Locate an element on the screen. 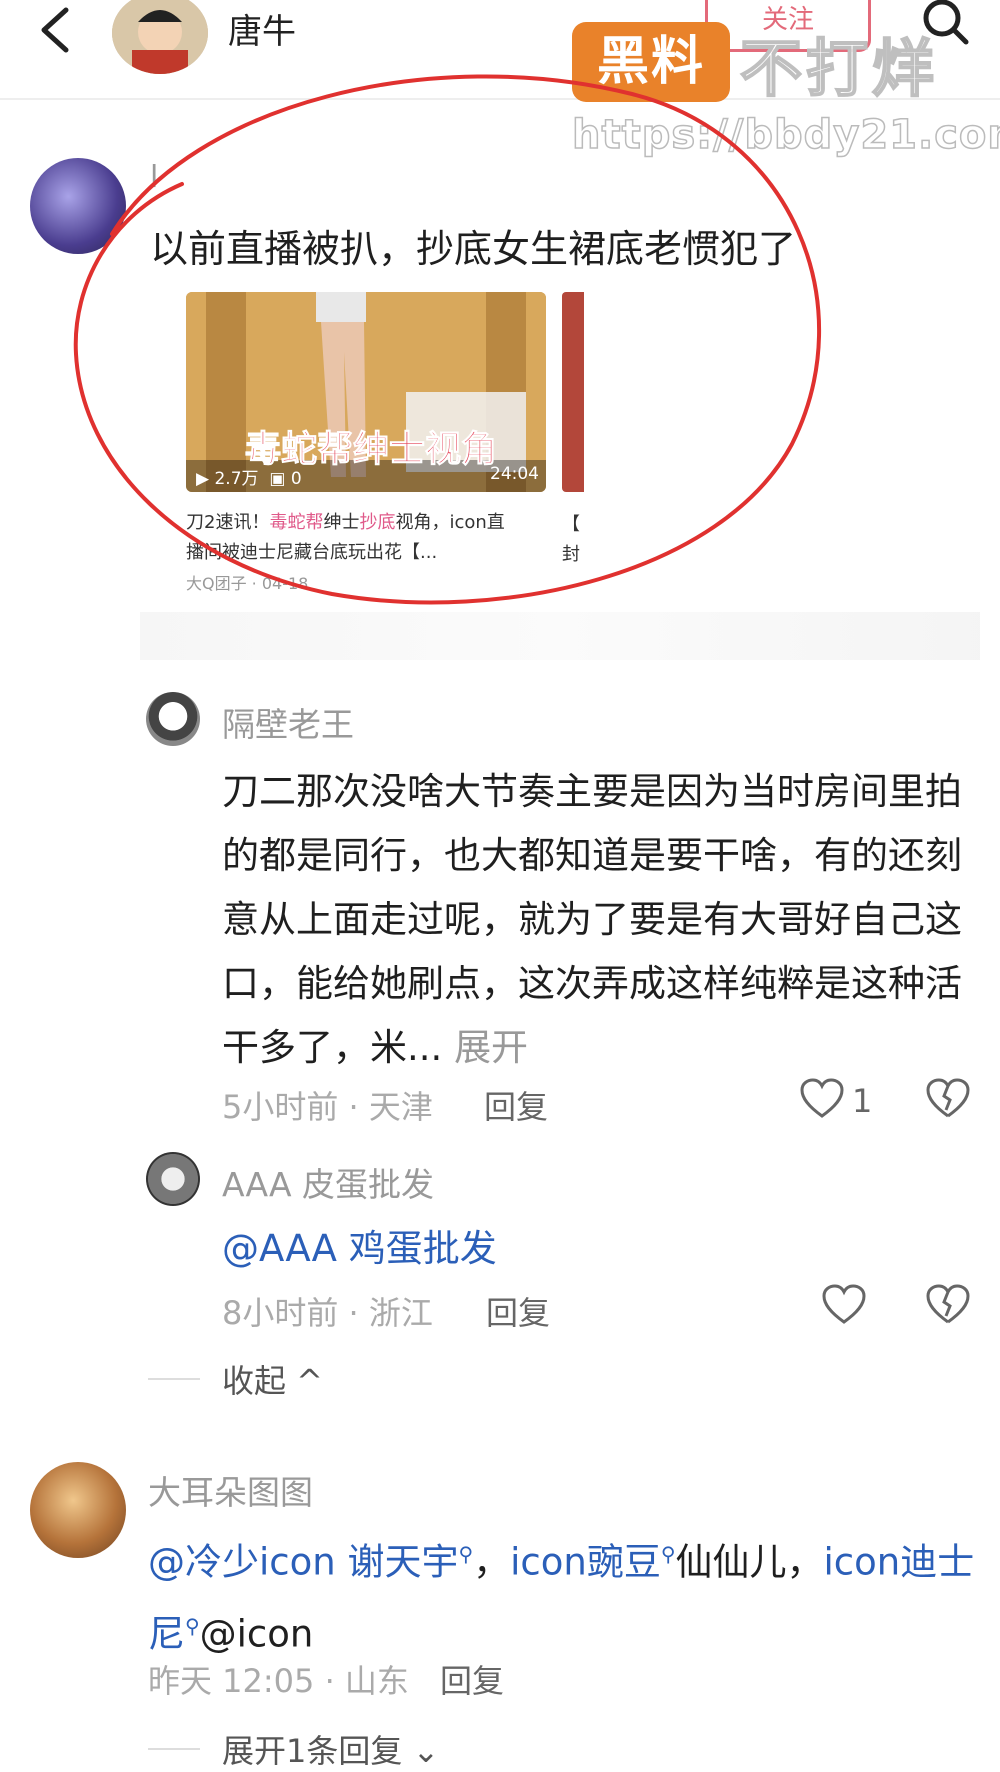  chevron-left-icon is located at coordinates (56, 30).